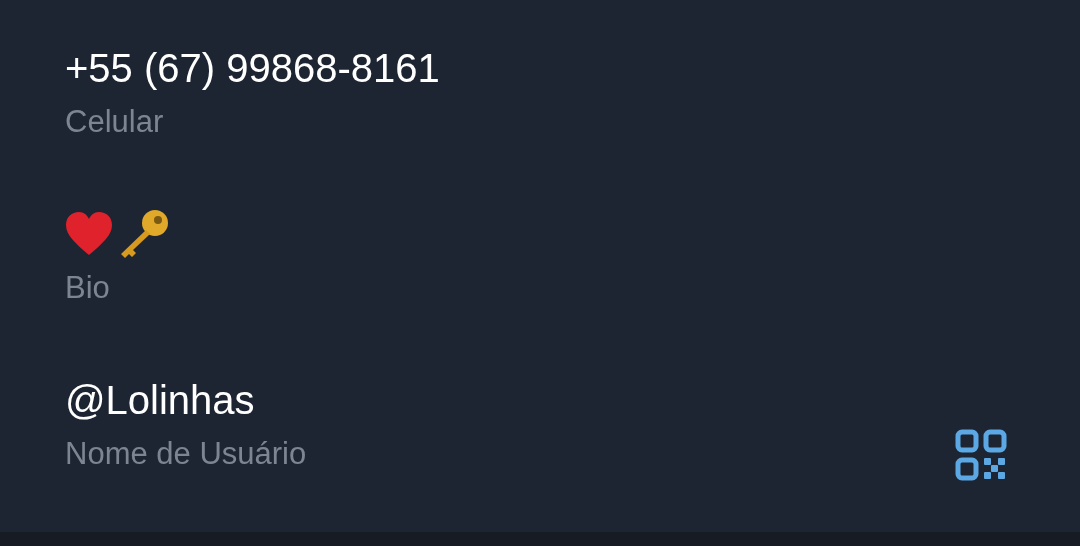  I want to click on phone-number: +55 (67) 99868-8161, so click(252, 68).